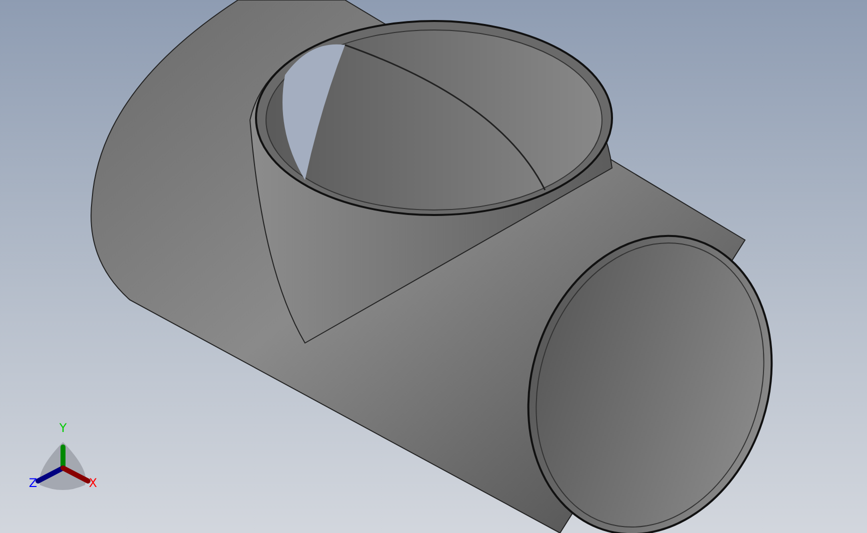  Describe the element at coordinates (63, 466) in the screenshot. I see `axis-triad-drawing` at that location.